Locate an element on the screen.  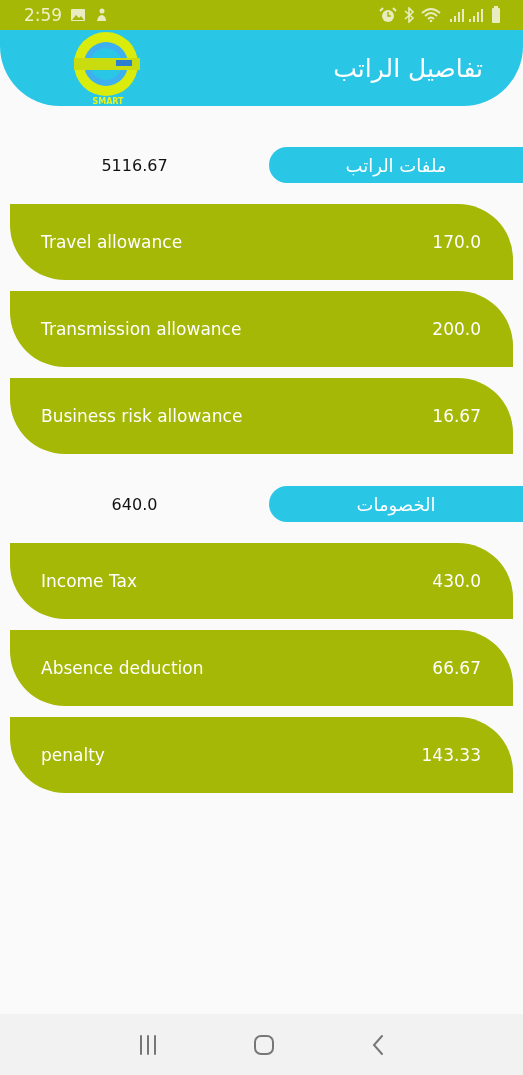
item-amount: 16.67 is located at coordinates (456, 416).